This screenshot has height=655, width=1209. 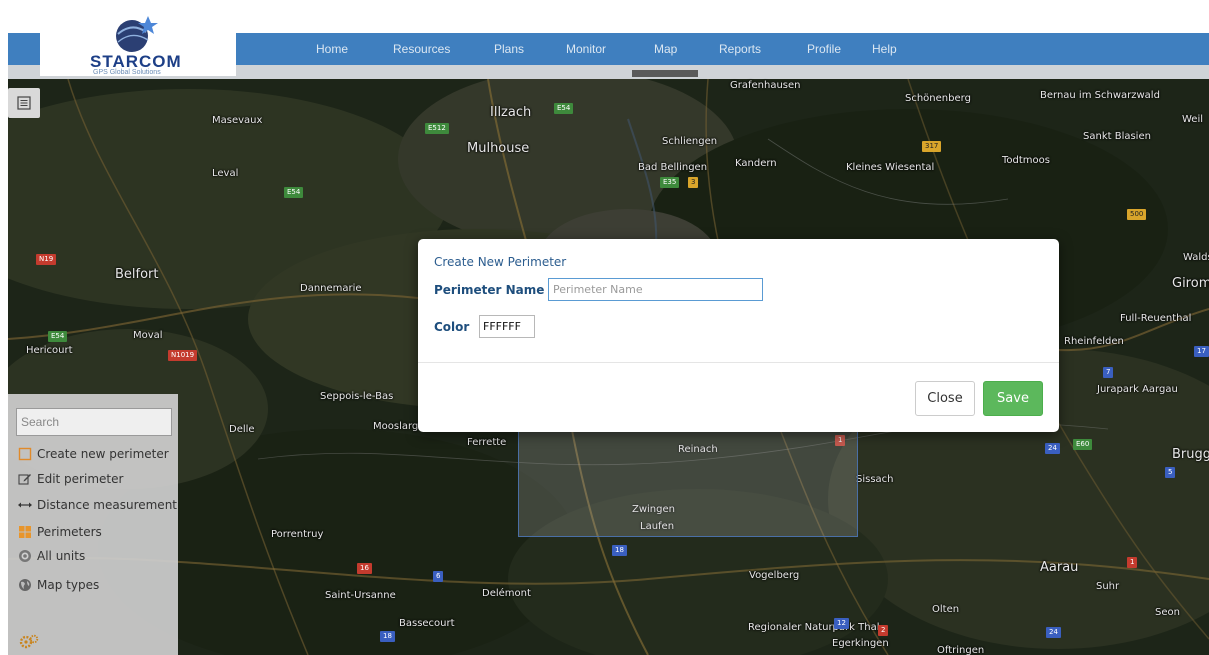 What do you see at coordinates (756, 163) in the screenshot?
I see `map-place-label: Kandern` at bounding box center [756, 163].